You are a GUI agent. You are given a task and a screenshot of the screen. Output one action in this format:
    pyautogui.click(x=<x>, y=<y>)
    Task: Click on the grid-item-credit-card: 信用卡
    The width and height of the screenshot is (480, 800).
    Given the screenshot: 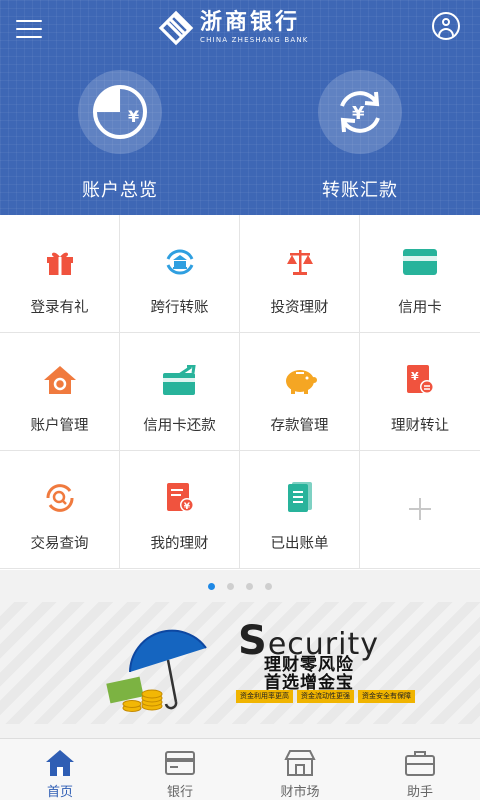 What is the action you would take?
    pyautogui.click(x=420, y=274)
    